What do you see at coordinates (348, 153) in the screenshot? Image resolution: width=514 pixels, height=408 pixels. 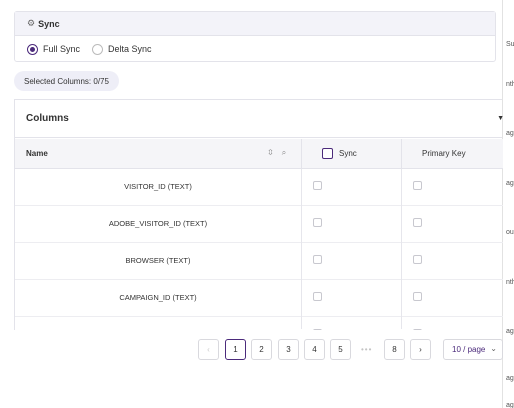 I see `sync-header-label: Sync` at bounding box center [348, 153].